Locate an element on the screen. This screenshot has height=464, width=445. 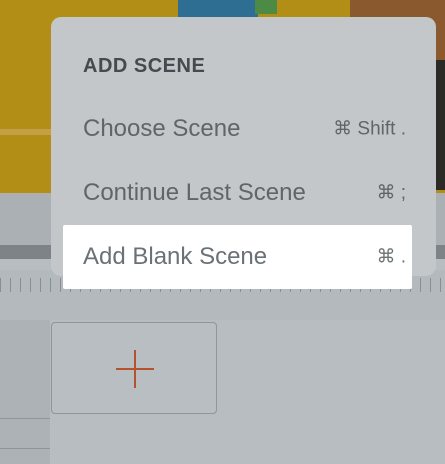
menu-item-continue-last-scene: Continue Last Scene ⌘ ; is located at coordinates (237, 193).